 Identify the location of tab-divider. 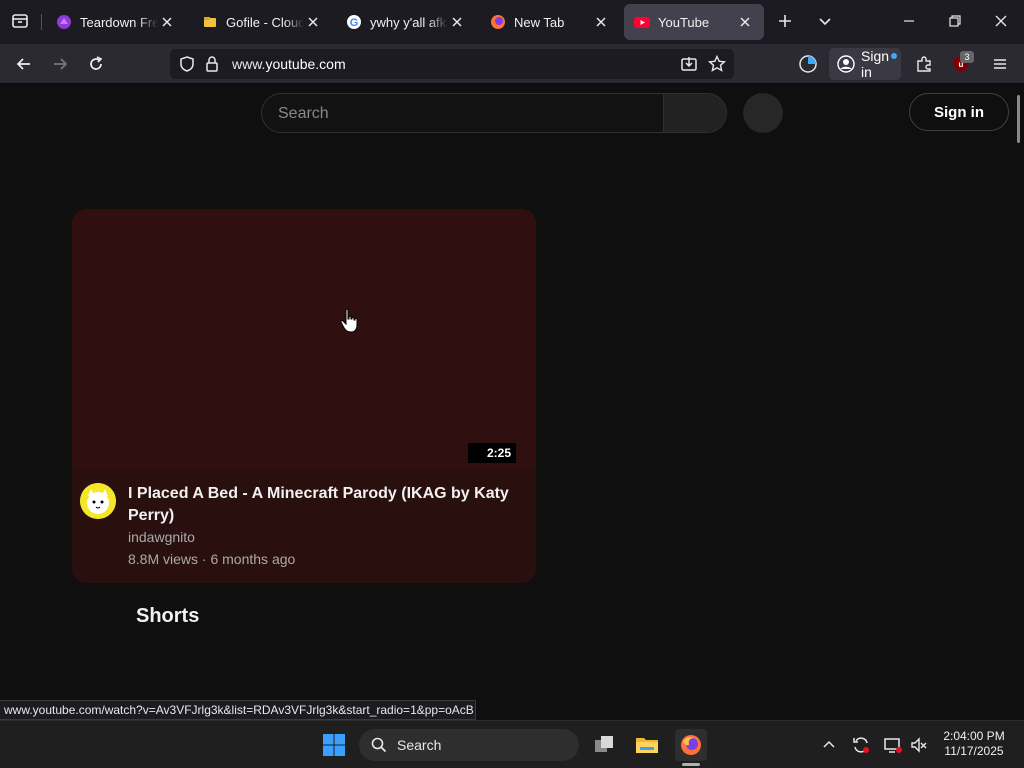
(41, 22).